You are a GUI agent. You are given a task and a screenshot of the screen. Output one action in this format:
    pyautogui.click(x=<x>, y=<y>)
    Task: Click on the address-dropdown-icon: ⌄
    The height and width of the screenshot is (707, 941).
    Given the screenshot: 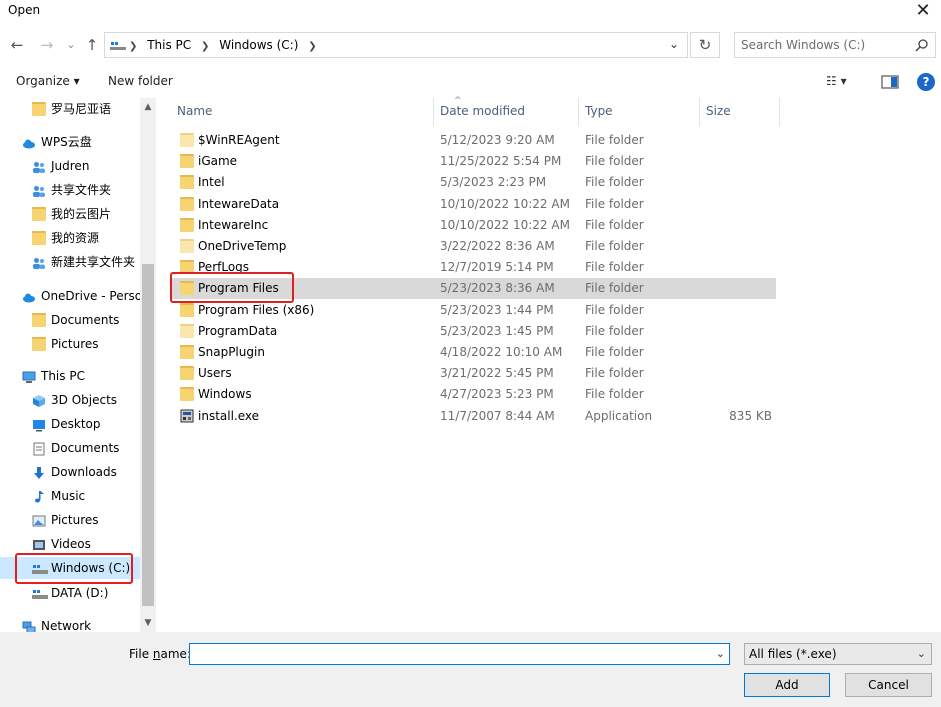 What is the action you would take?
    pyautogui.click(x=674, y=44)
    